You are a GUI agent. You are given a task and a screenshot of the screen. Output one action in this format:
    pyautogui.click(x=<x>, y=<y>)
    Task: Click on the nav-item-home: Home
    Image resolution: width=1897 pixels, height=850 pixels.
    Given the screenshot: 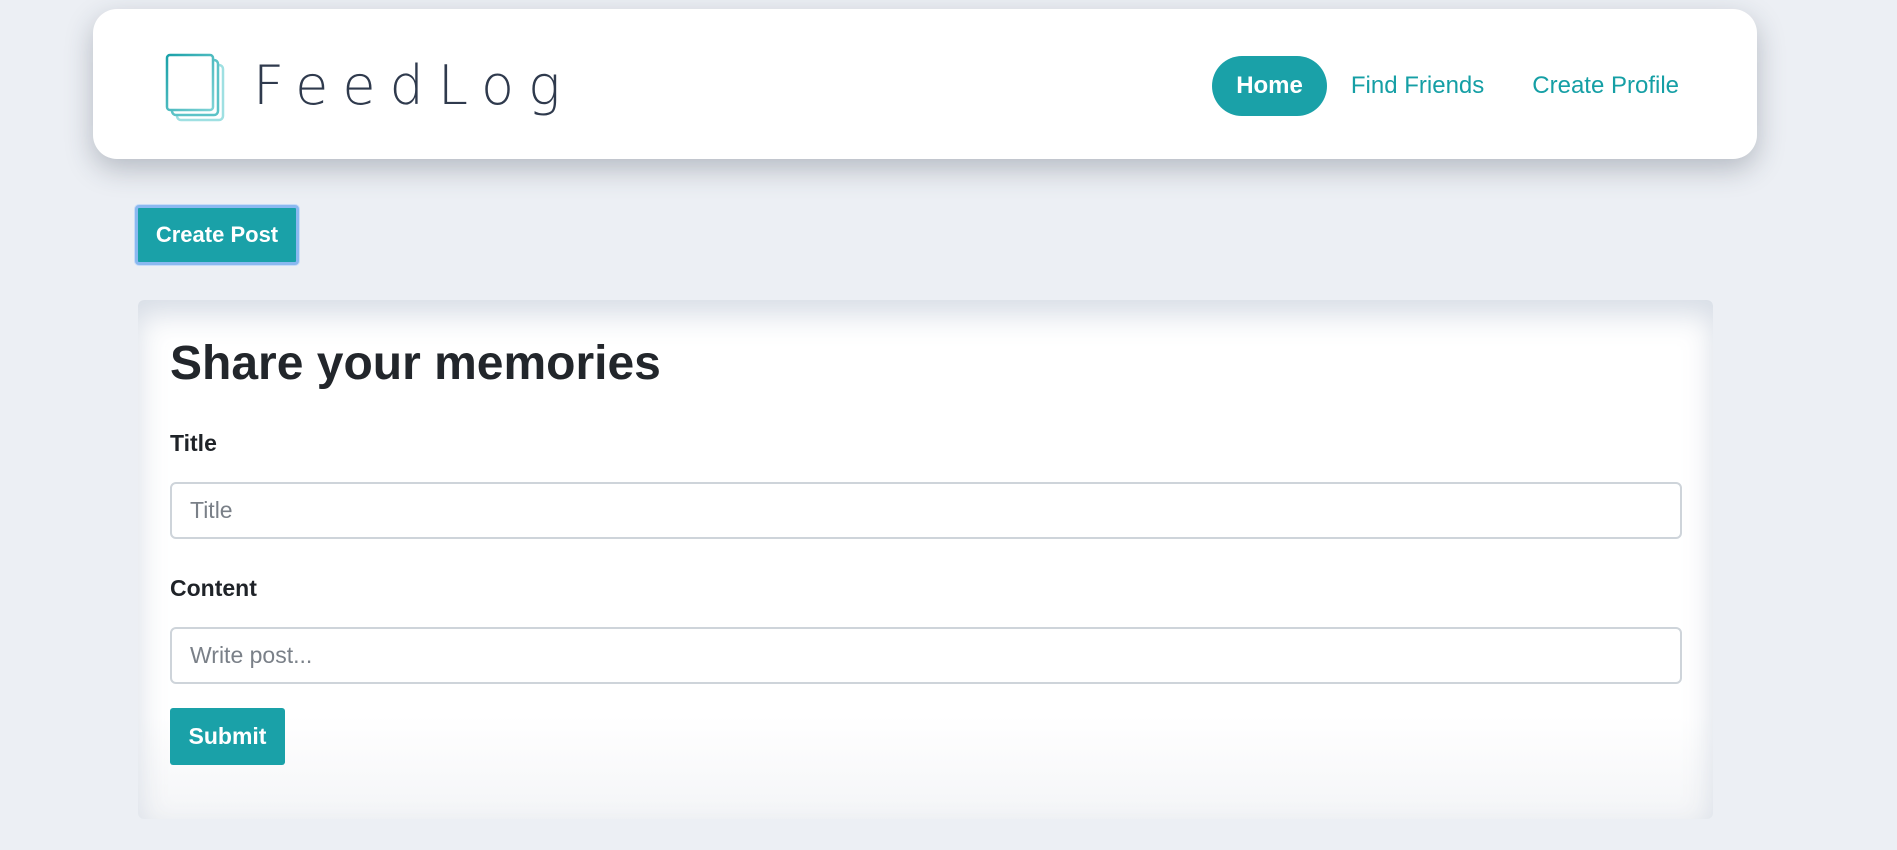 What is the action you would take?
    pyautogui.click(x=1269, y=86)
    